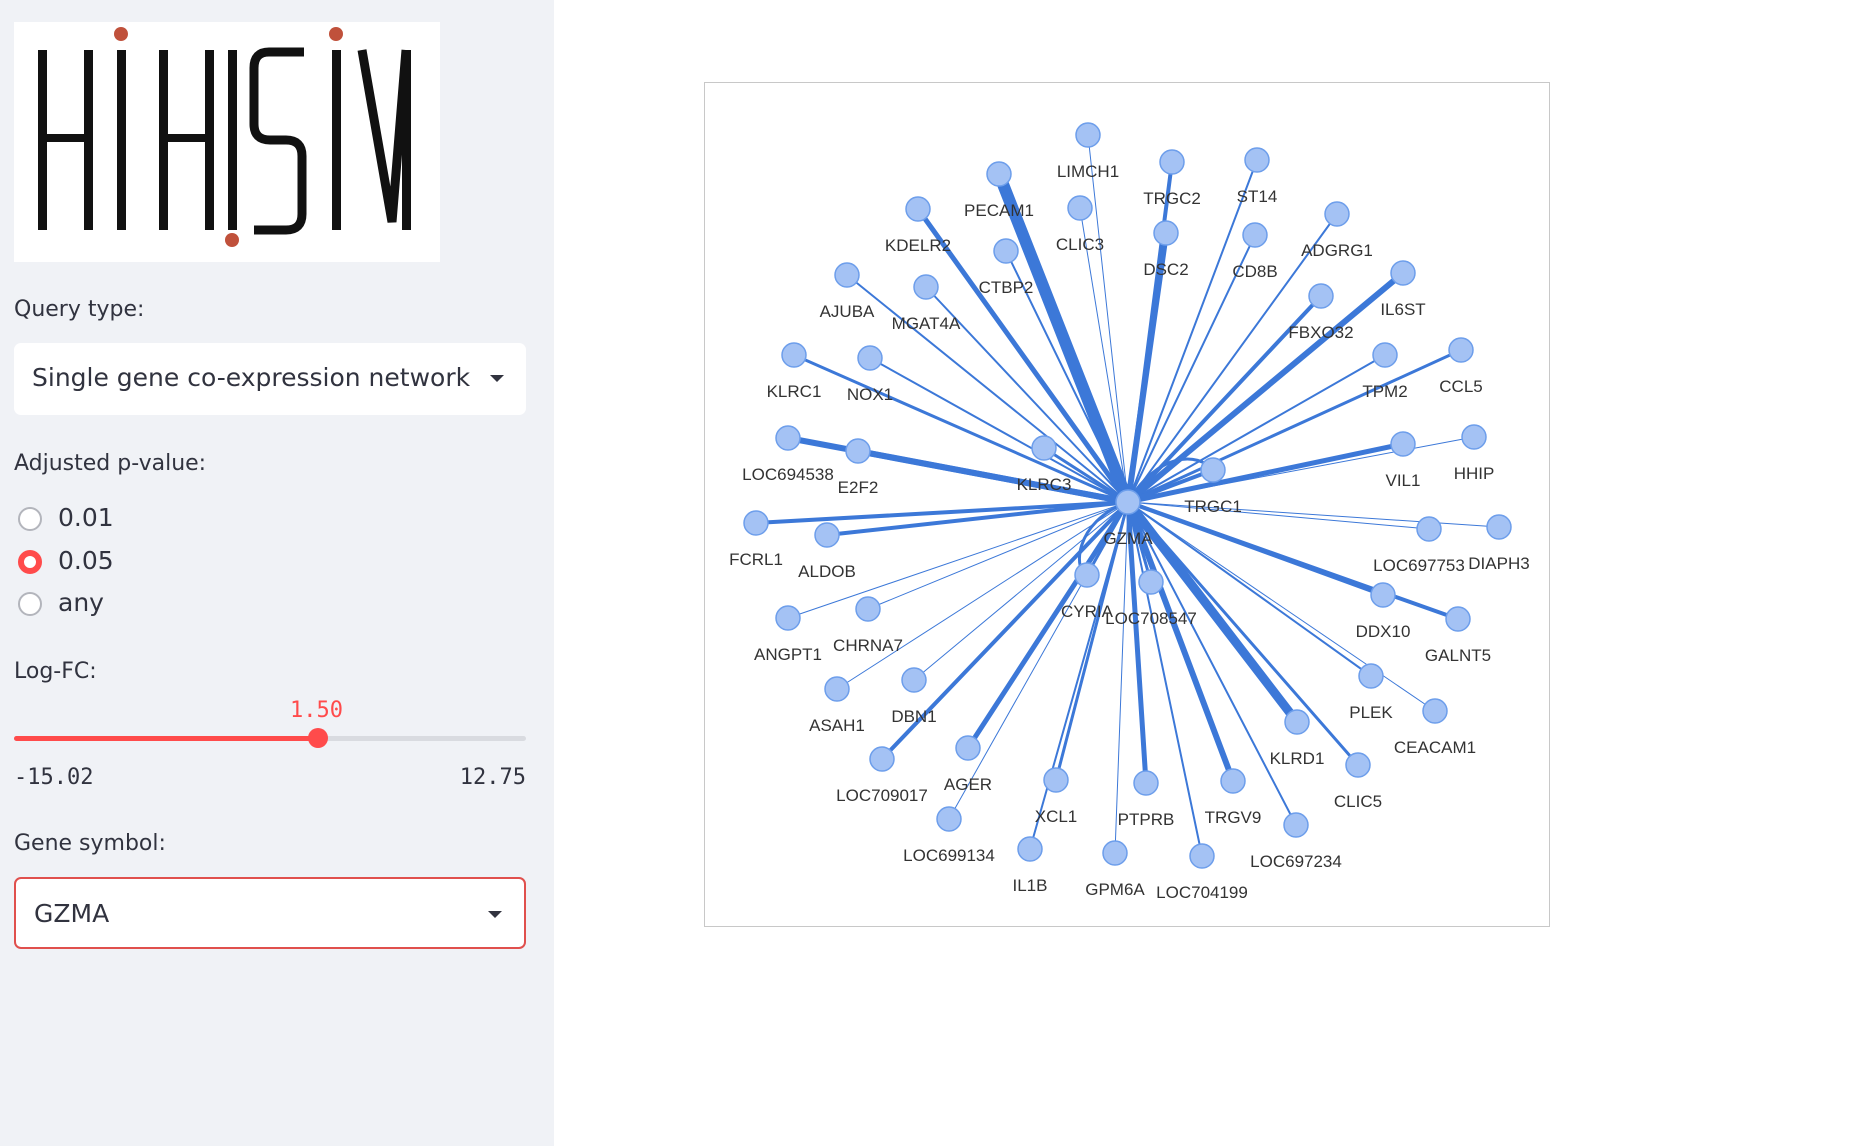 This screenshot has height=1146, width=1856. What do you see at coordinates (837, 689) in the screenshot?
I see `node-asah1` at bounding box center [837, 689].